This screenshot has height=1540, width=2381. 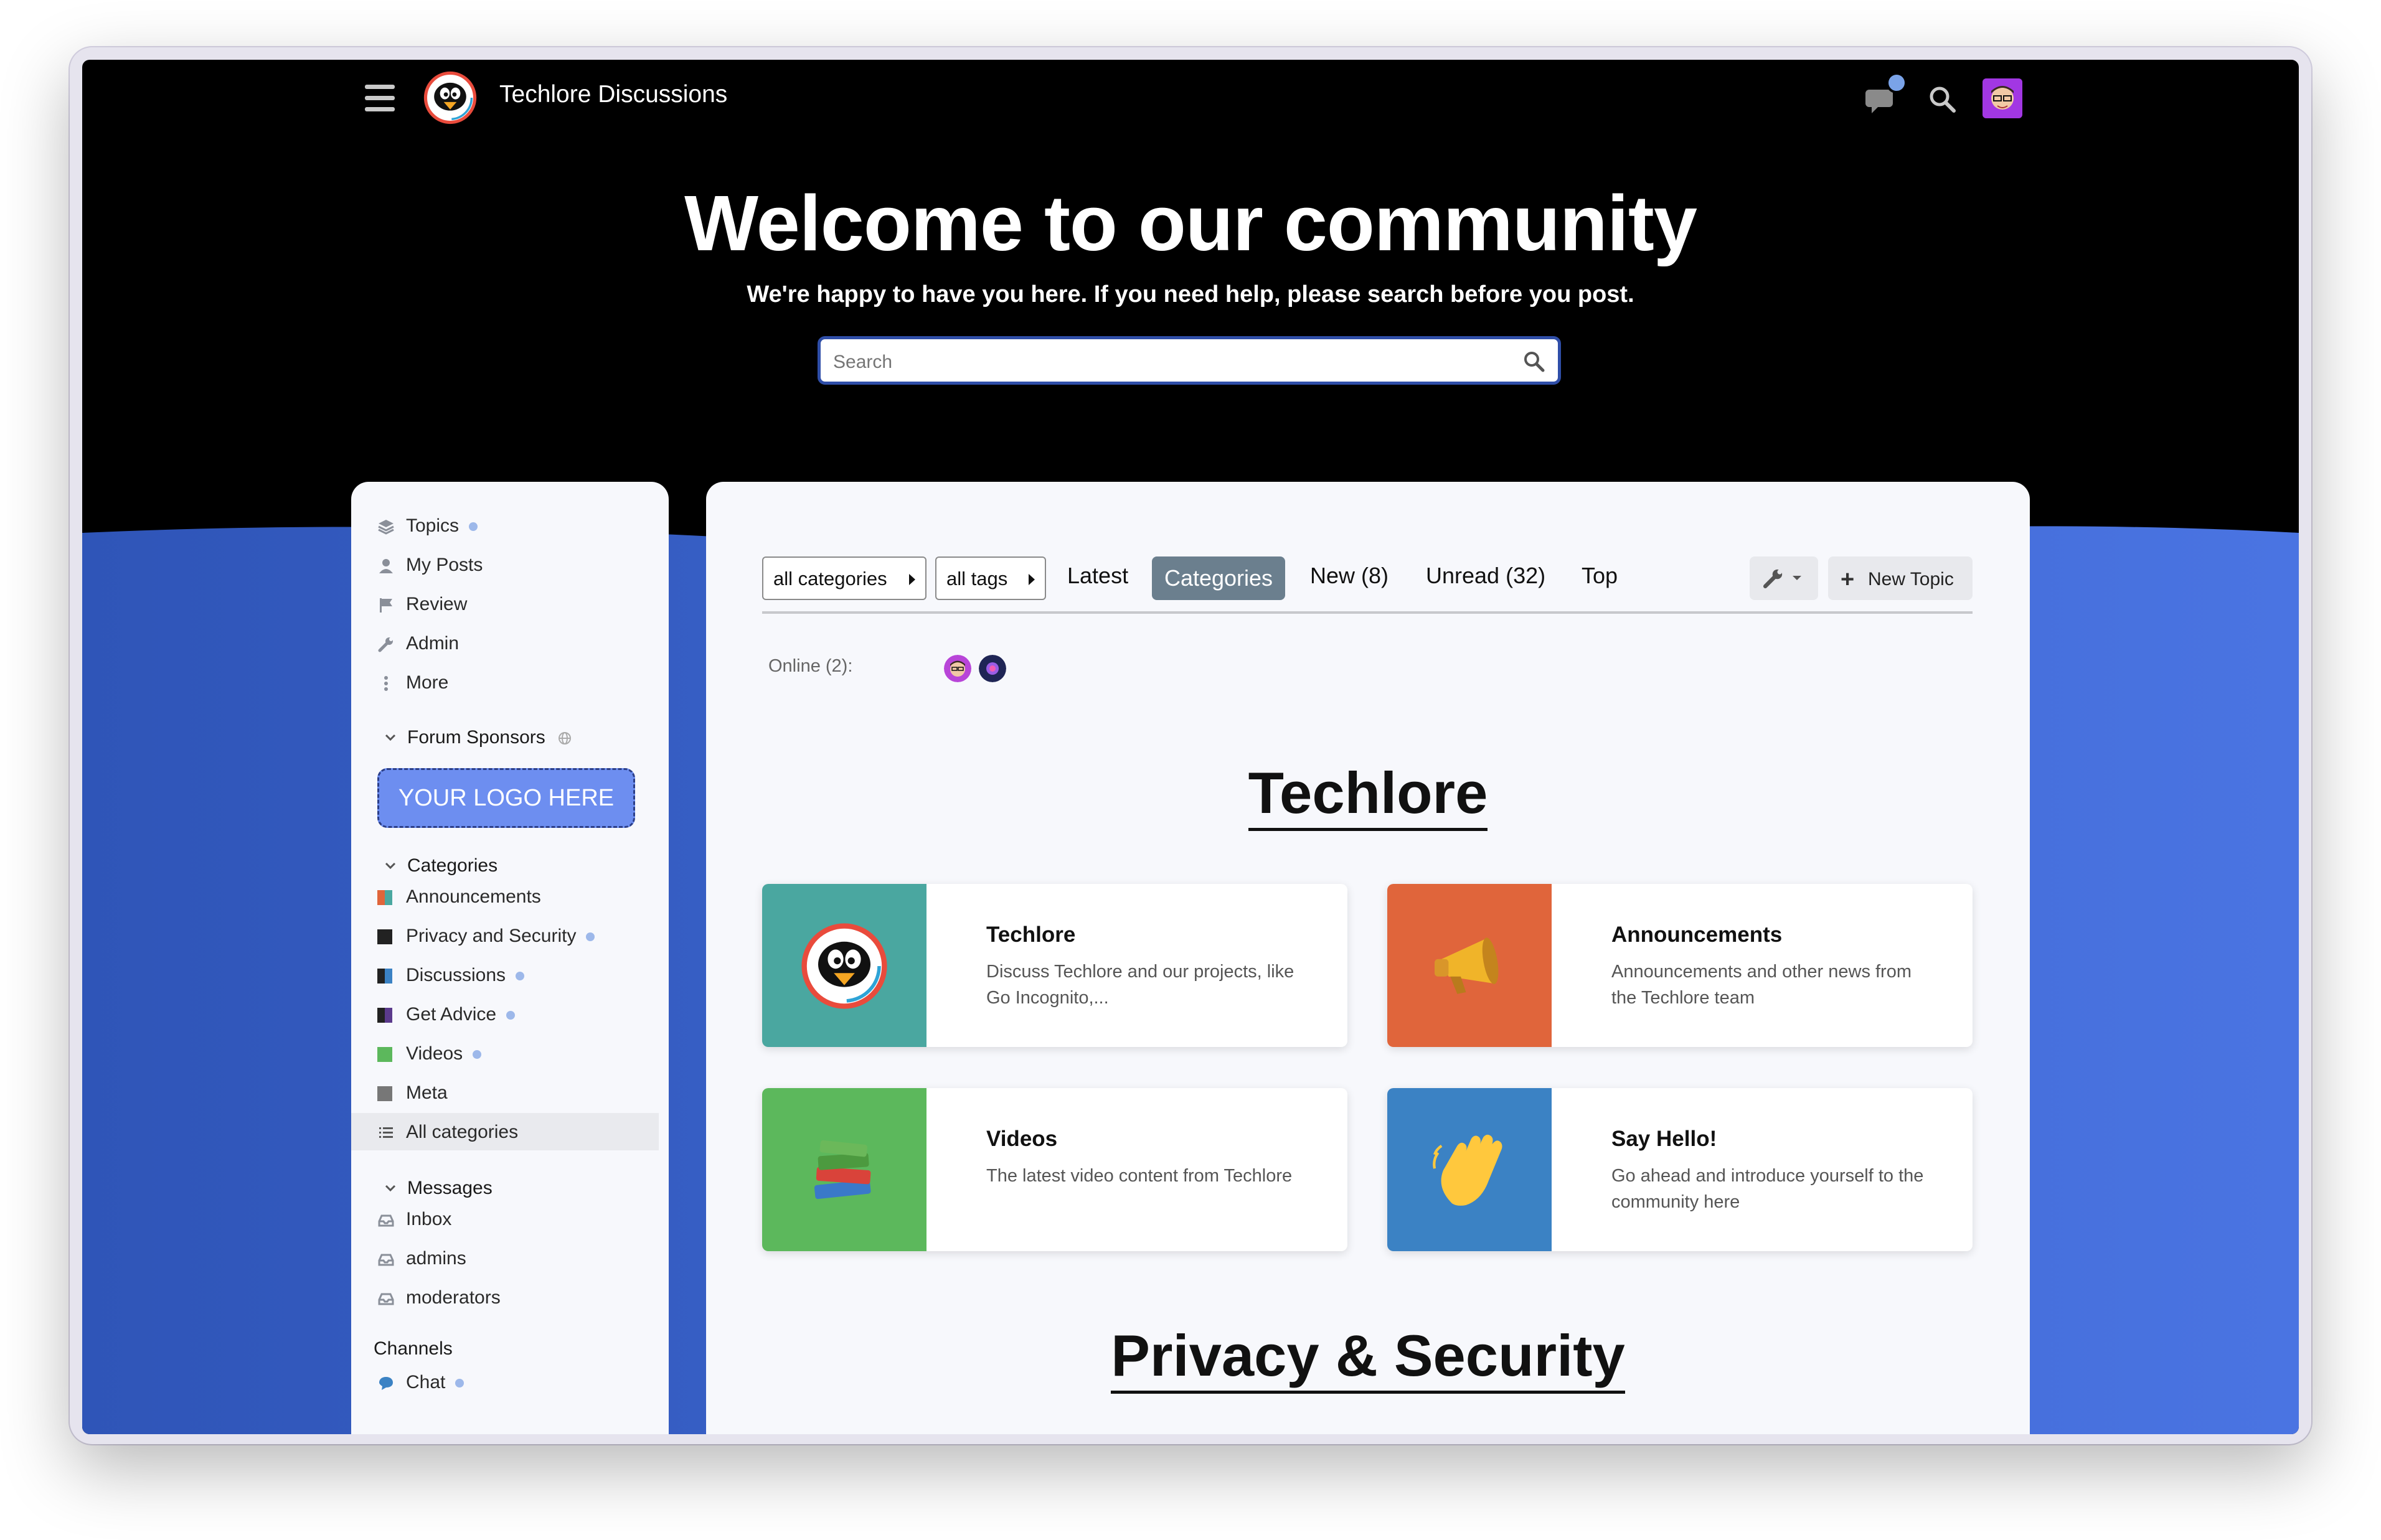 I want to click on sidebar-item-my-posts: My Posts, so click(x=505, y=564).